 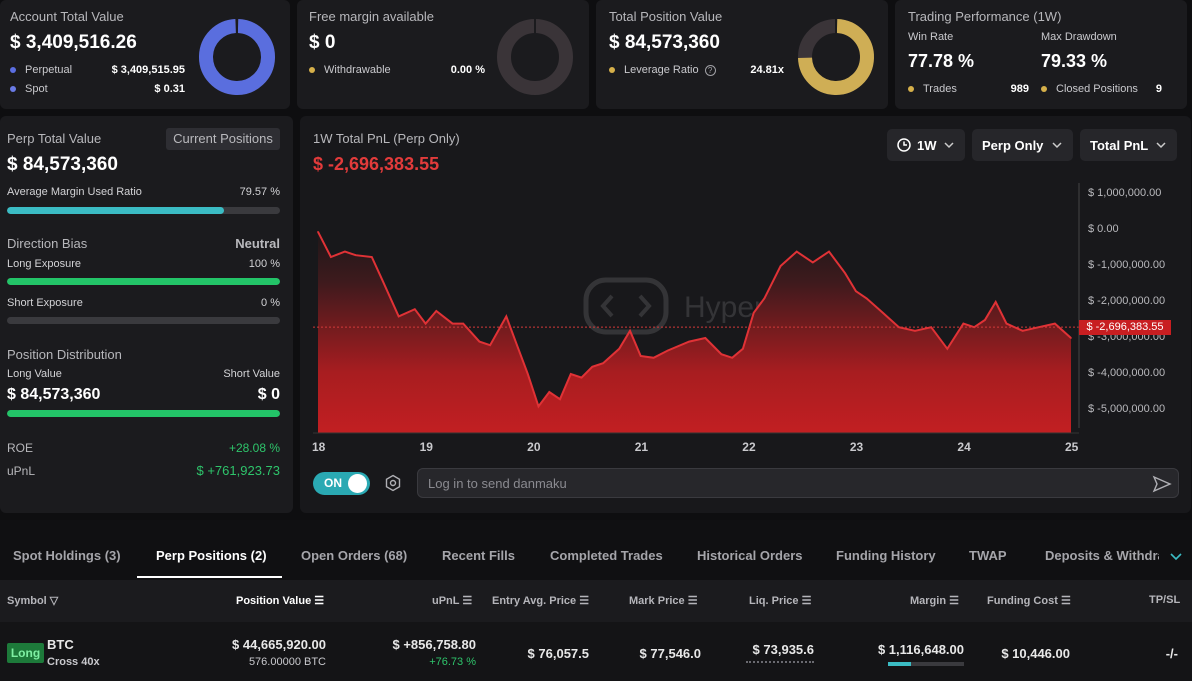 I want to click on free-margin-value: $ 0, so click(x=322, y=42).